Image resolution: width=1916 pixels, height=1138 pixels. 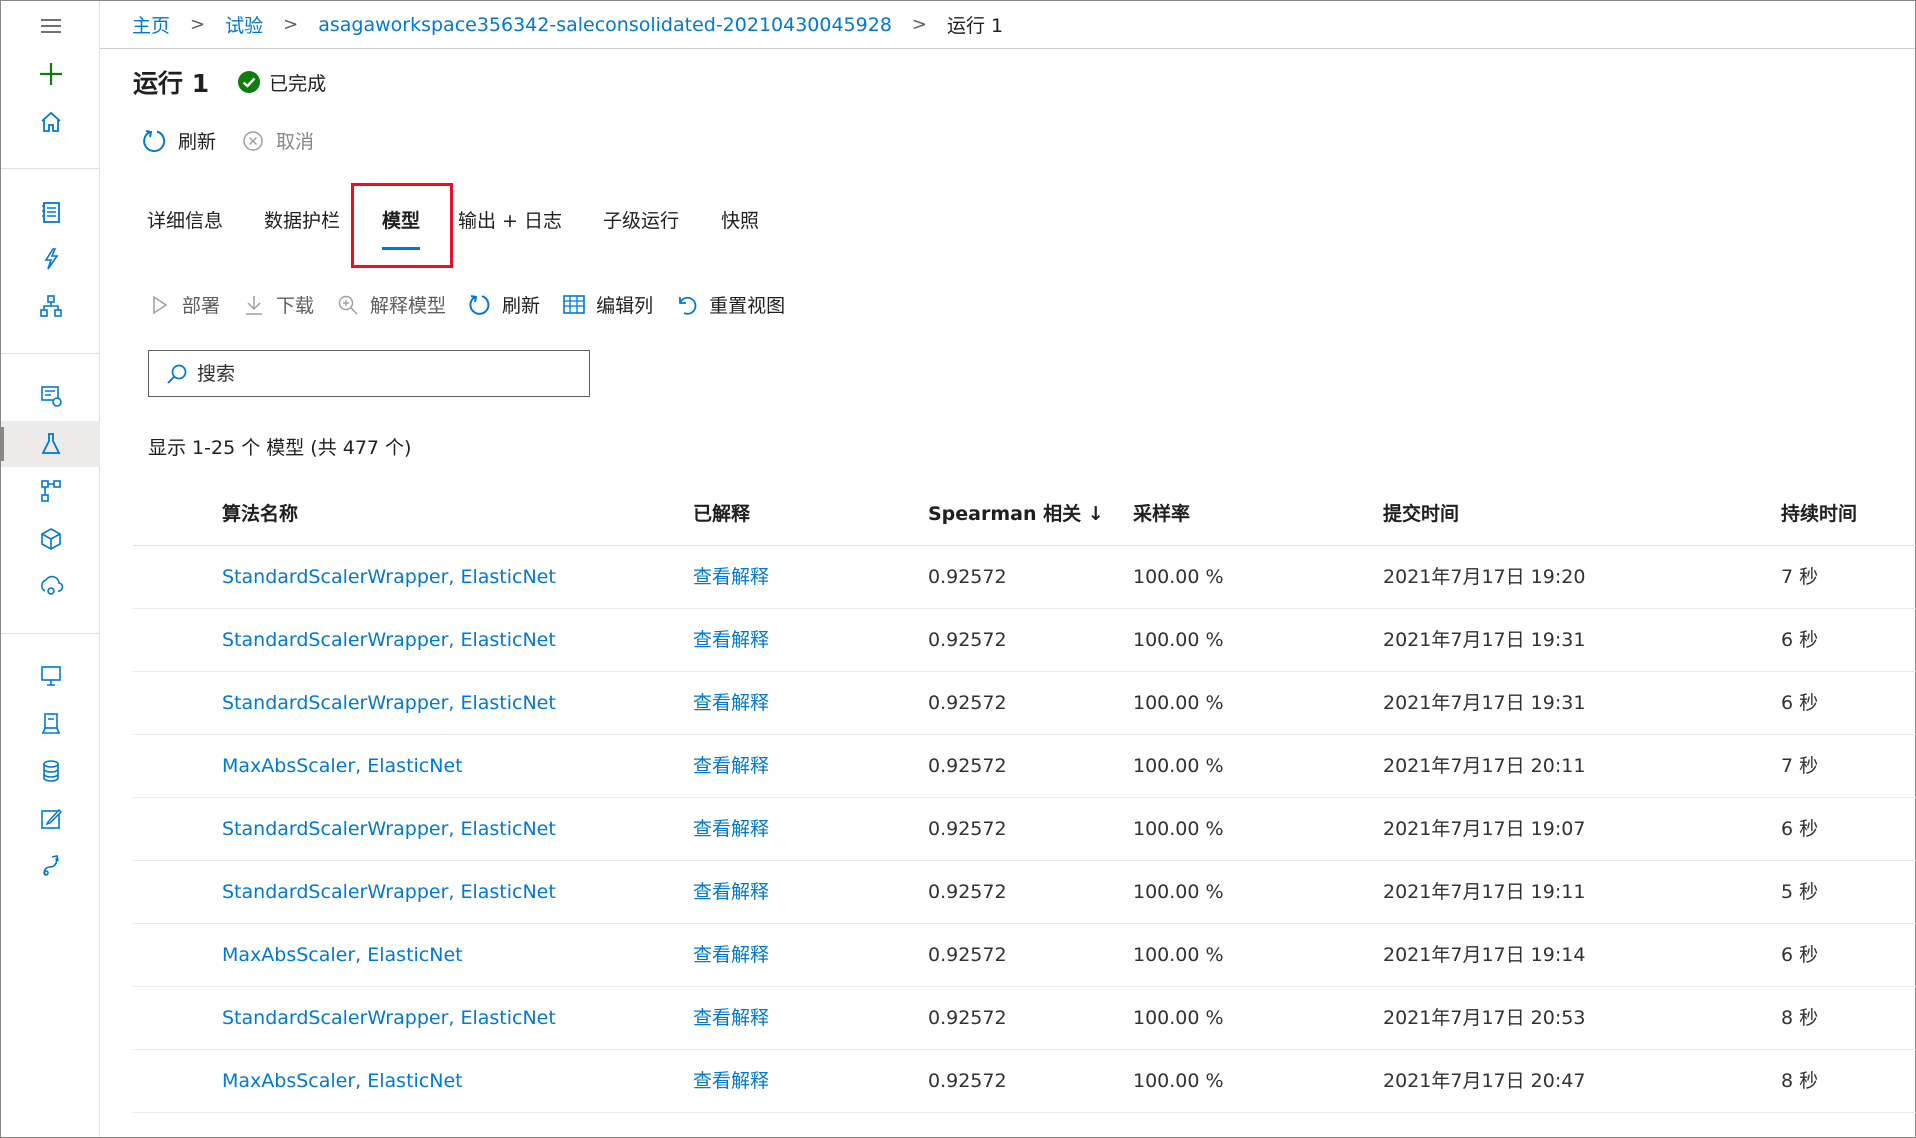 What do you see at coordinates (1819, 514) in the screenshot?
I see `column-header-duration: 持续时间` at bounding box center [1819, 514].